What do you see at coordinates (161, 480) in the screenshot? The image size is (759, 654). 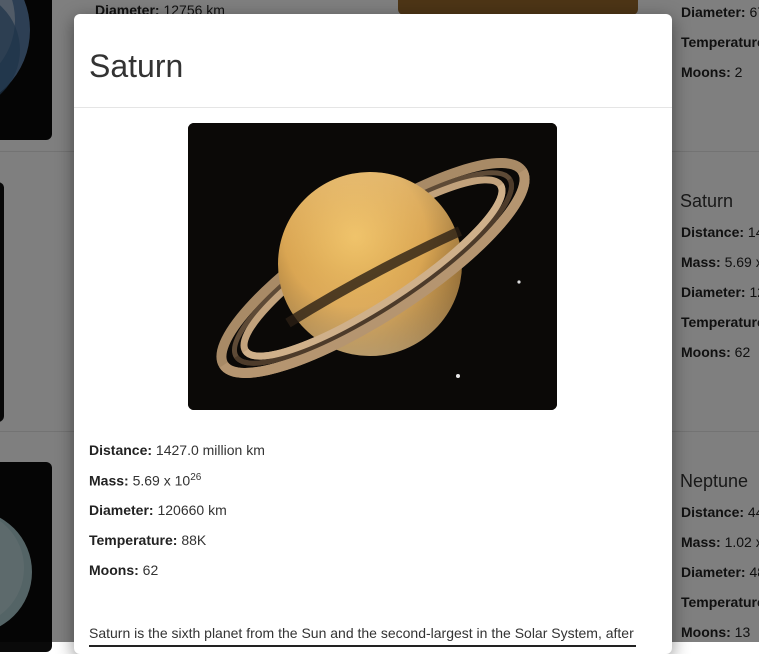 I see `fact-mass-value: 5.69 x 10` at bounding box center [161, 480].